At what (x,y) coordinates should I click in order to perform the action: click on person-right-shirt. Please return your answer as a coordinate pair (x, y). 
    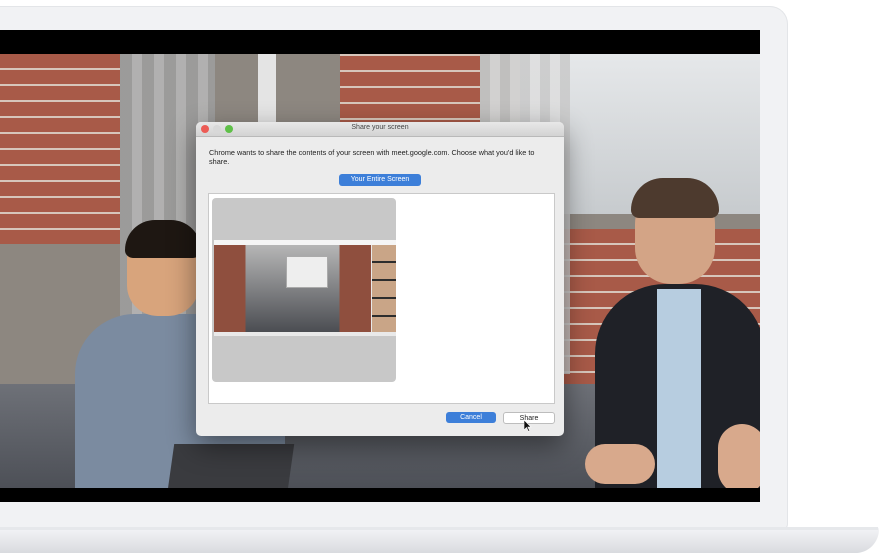
    Looking at the image, I should click on (679, 388).